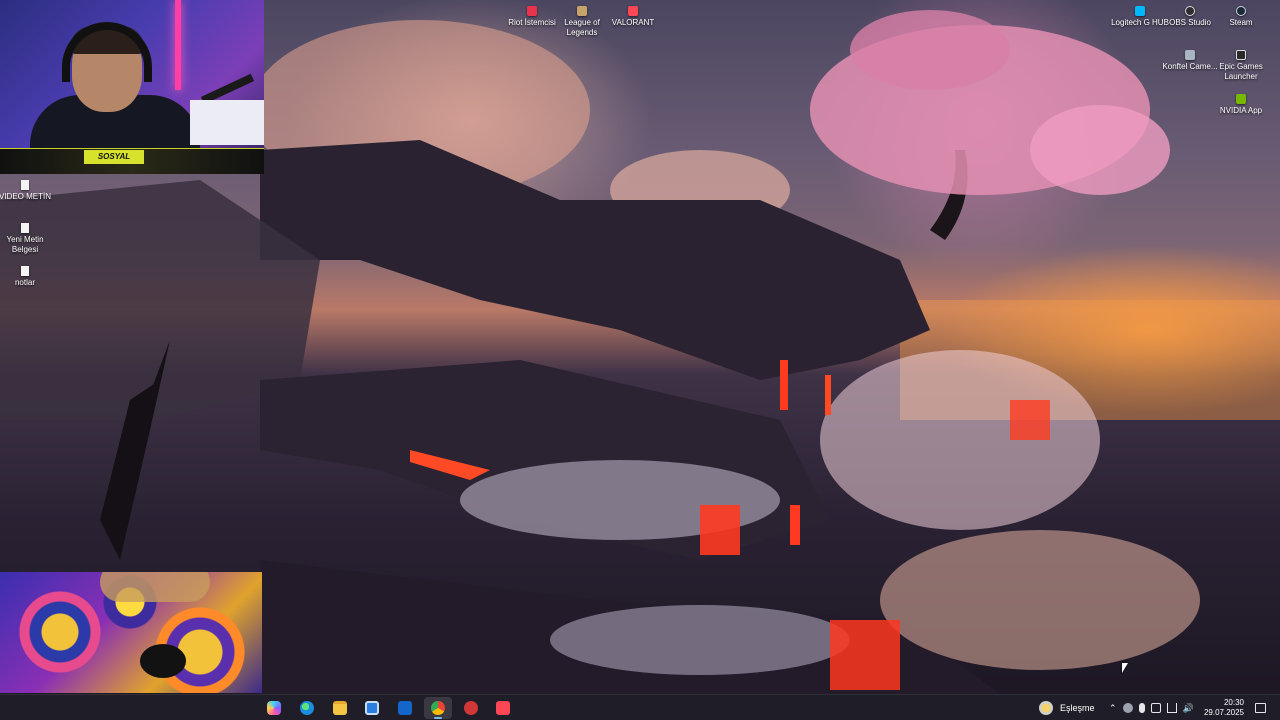  I want to click on taskbar-edge-button, so click(307, 708).